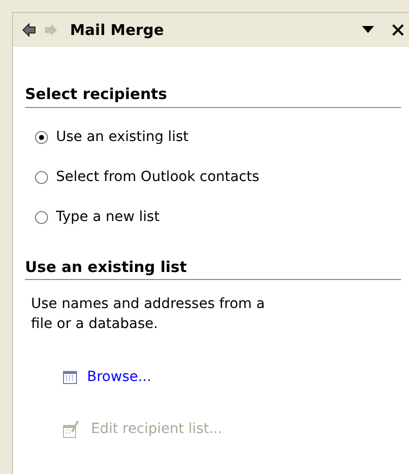 This screenshot has width=409, height=474. I want to click on description-text: Use names and addresses from a file or a database., so click(148, 314).